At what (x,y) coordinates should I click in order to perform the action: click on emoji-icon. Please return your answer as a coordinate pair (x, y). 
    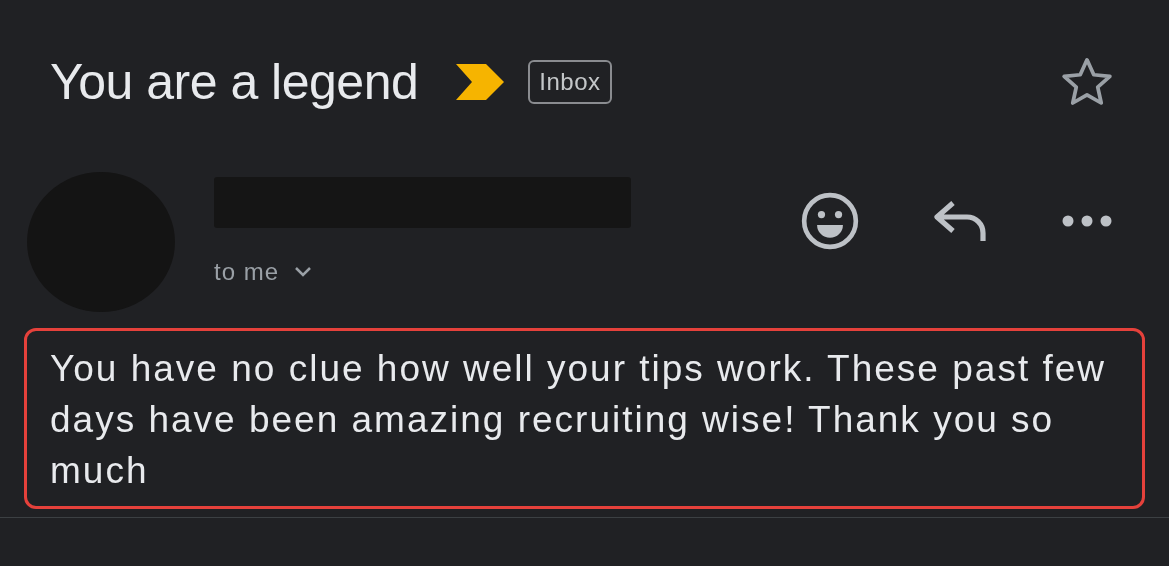
    Looking at the image, I should click on (830, 221).